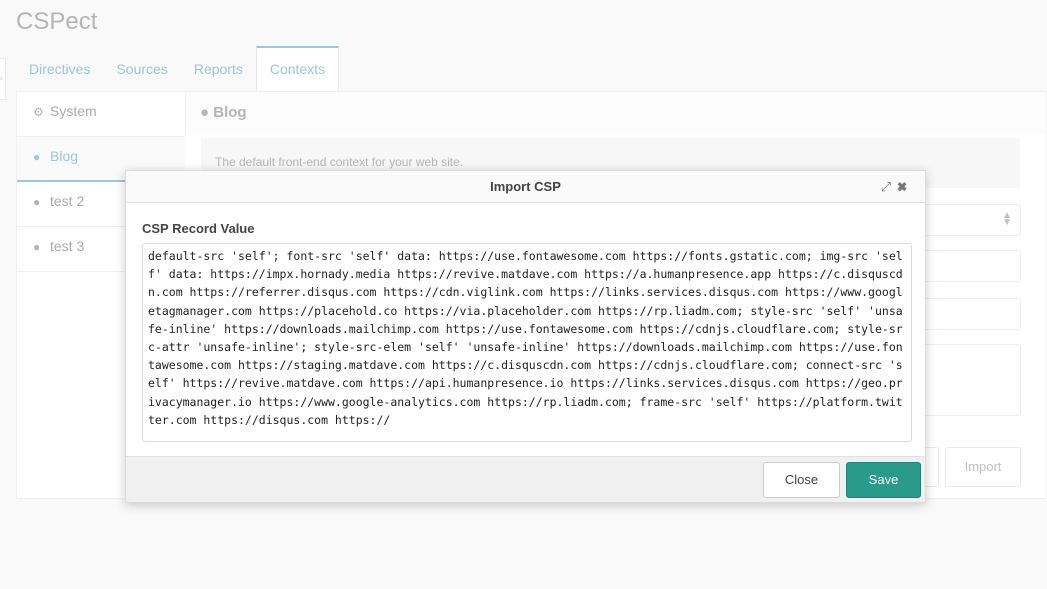 The width and height of the screenshot is (1047, 589). I want to click on close-button: Close, so click(801, 480).